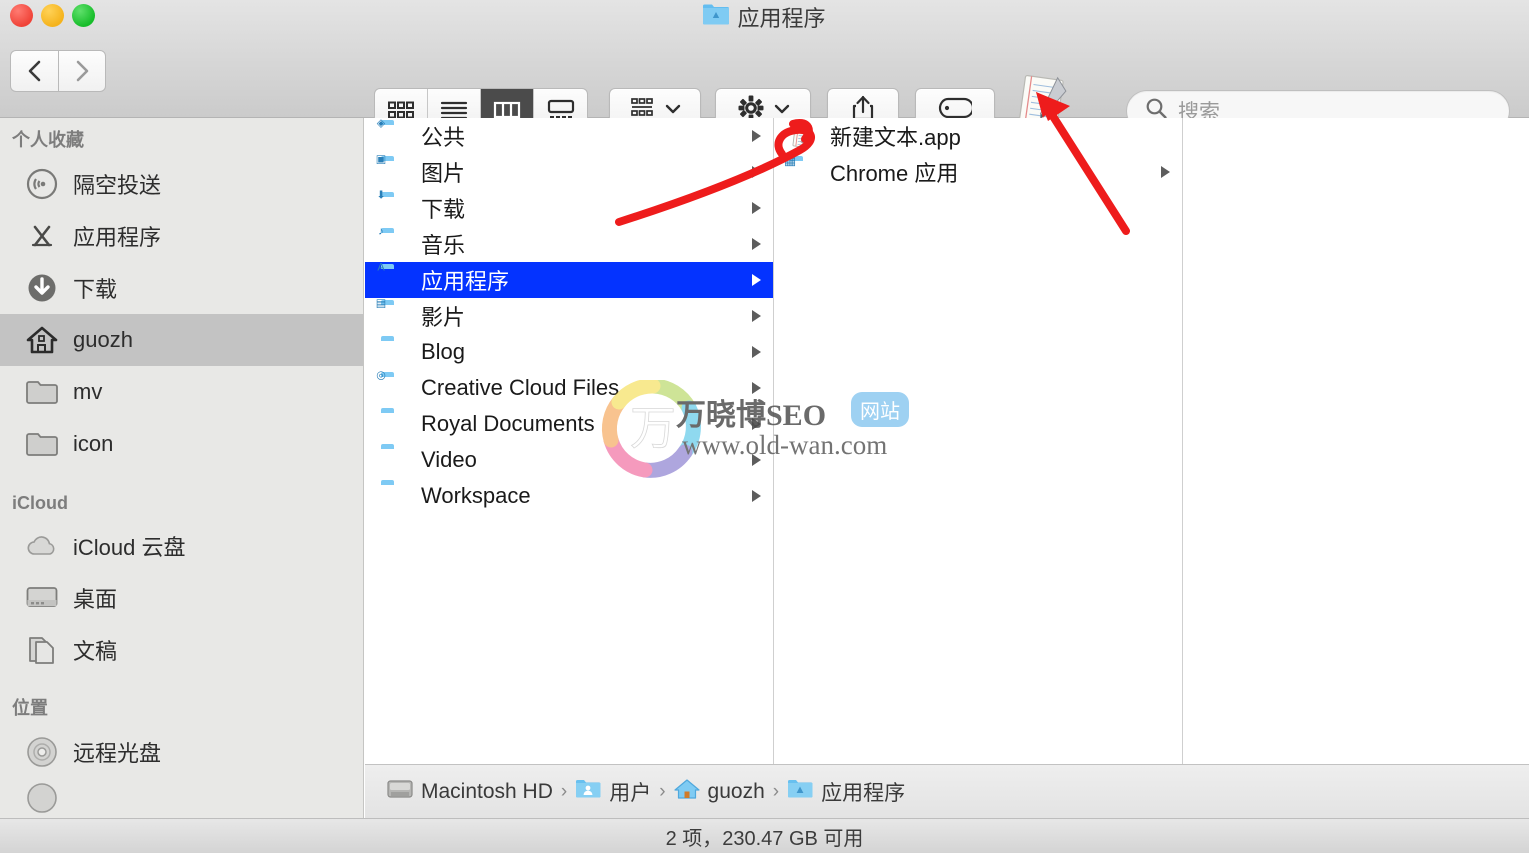 The width and height of the screenshot is (1529, 853). I want to click on list-item: ◎ Creative Cloud Files, so click(569, 388).